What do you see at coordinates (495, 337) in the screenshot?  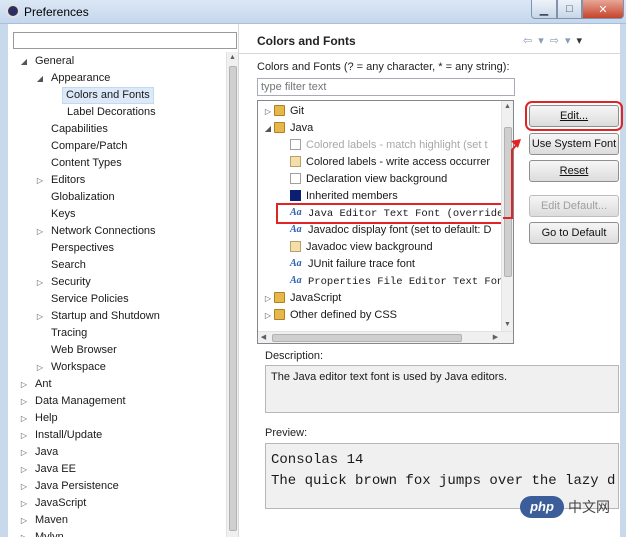 I see `scroll-right-arrow-icon: ▶` at bounding box center [495, 337].